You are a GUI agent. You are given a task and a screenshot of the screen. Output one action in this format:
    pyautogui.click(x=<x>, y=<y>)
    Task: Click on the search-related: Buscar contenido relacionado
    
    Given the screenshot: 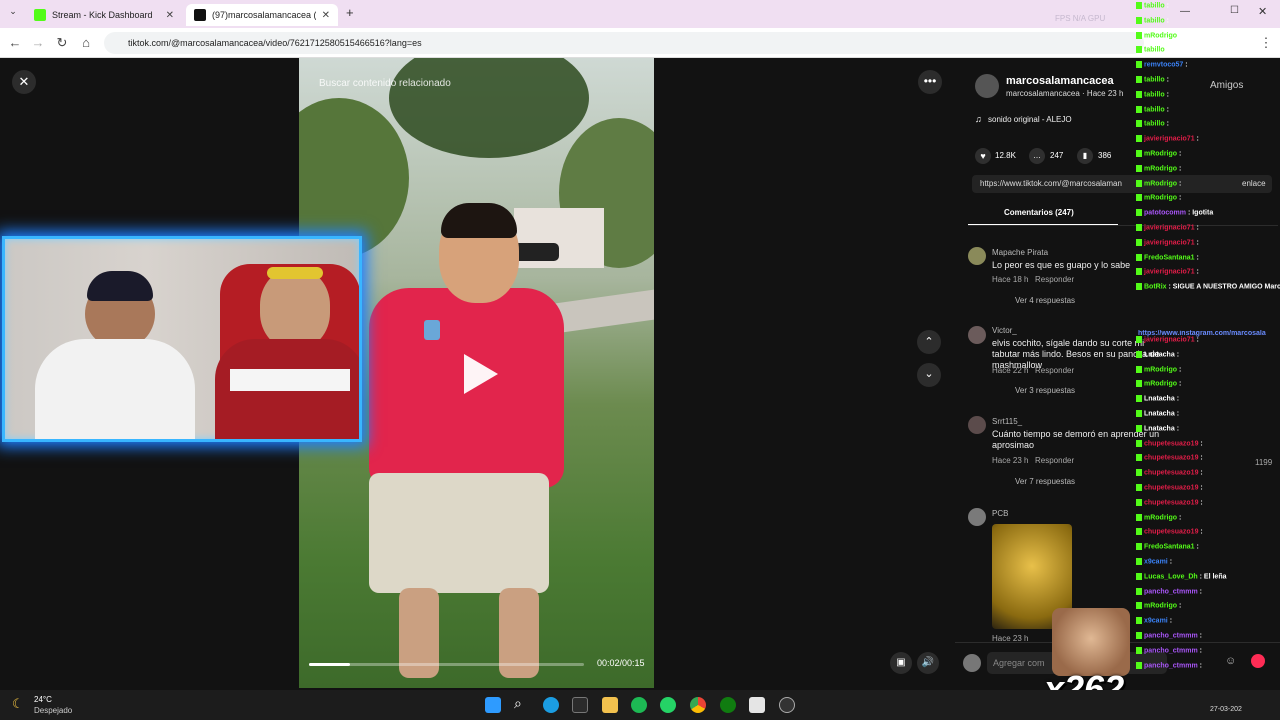 What is the action you would take?
    pyautogui.click(x=385, y=83)
    